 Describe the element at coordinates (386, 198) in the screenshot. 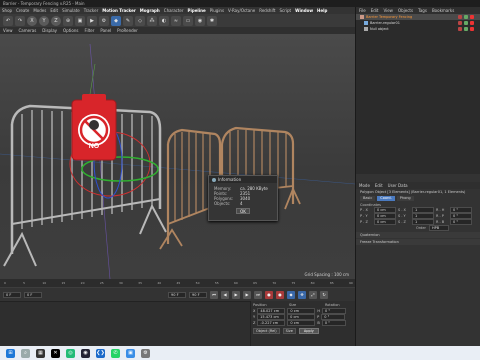

I see `tab-coord: Coord.` at that location.